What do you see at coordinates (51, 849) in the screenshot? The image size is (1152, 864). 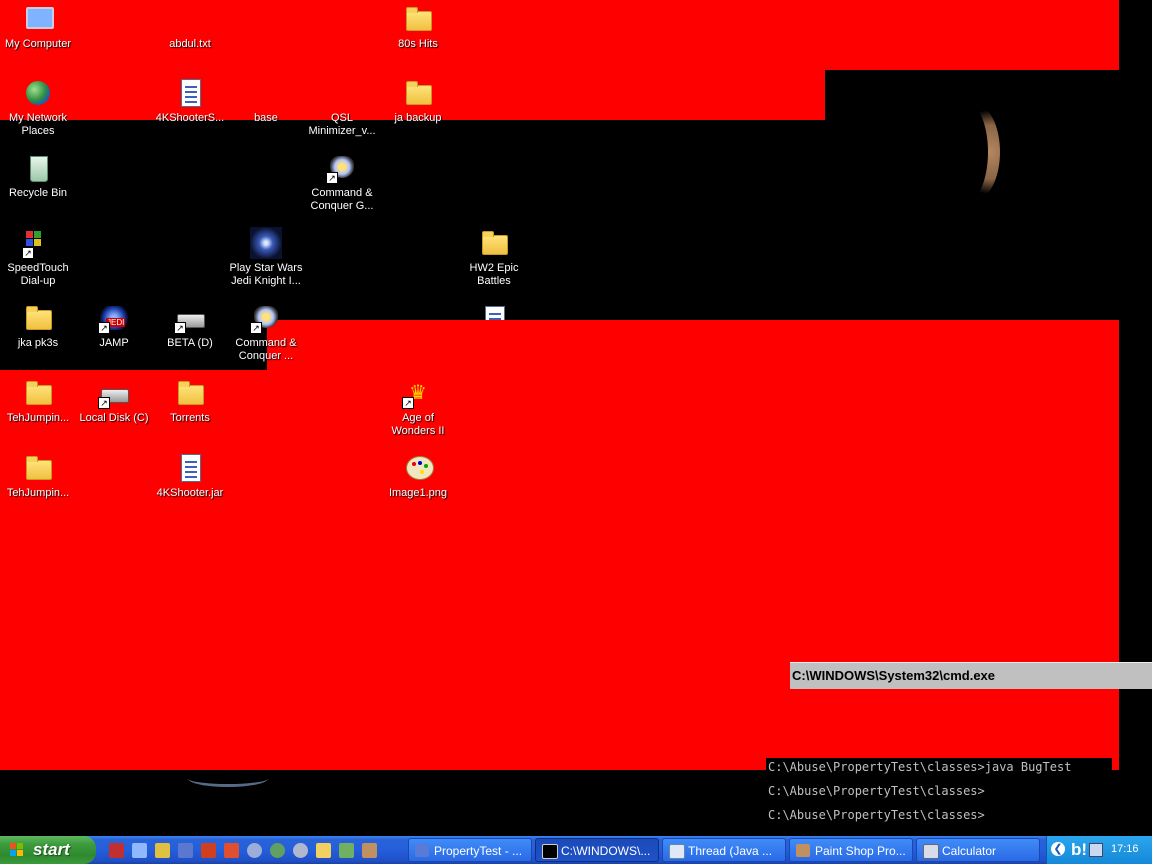 I see `start-label: start` at bounding box center [51, 849].